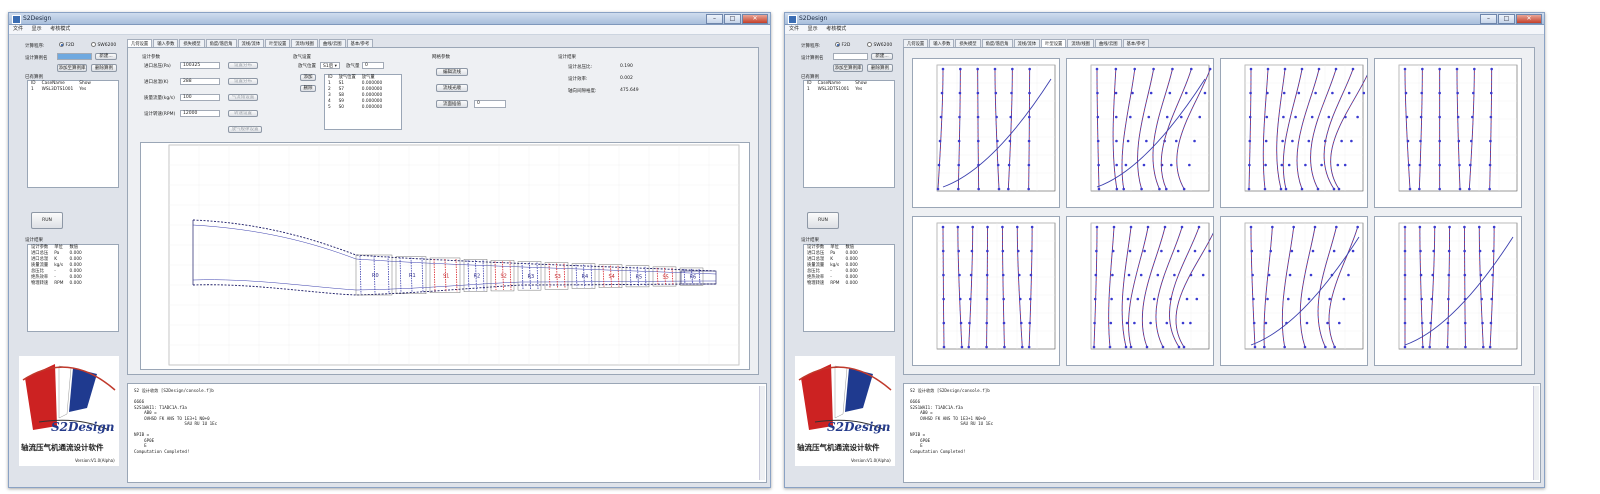 The image size is (1600, 494). I want to click on table-row: 5 S0 0.000000, so click(355, 108).